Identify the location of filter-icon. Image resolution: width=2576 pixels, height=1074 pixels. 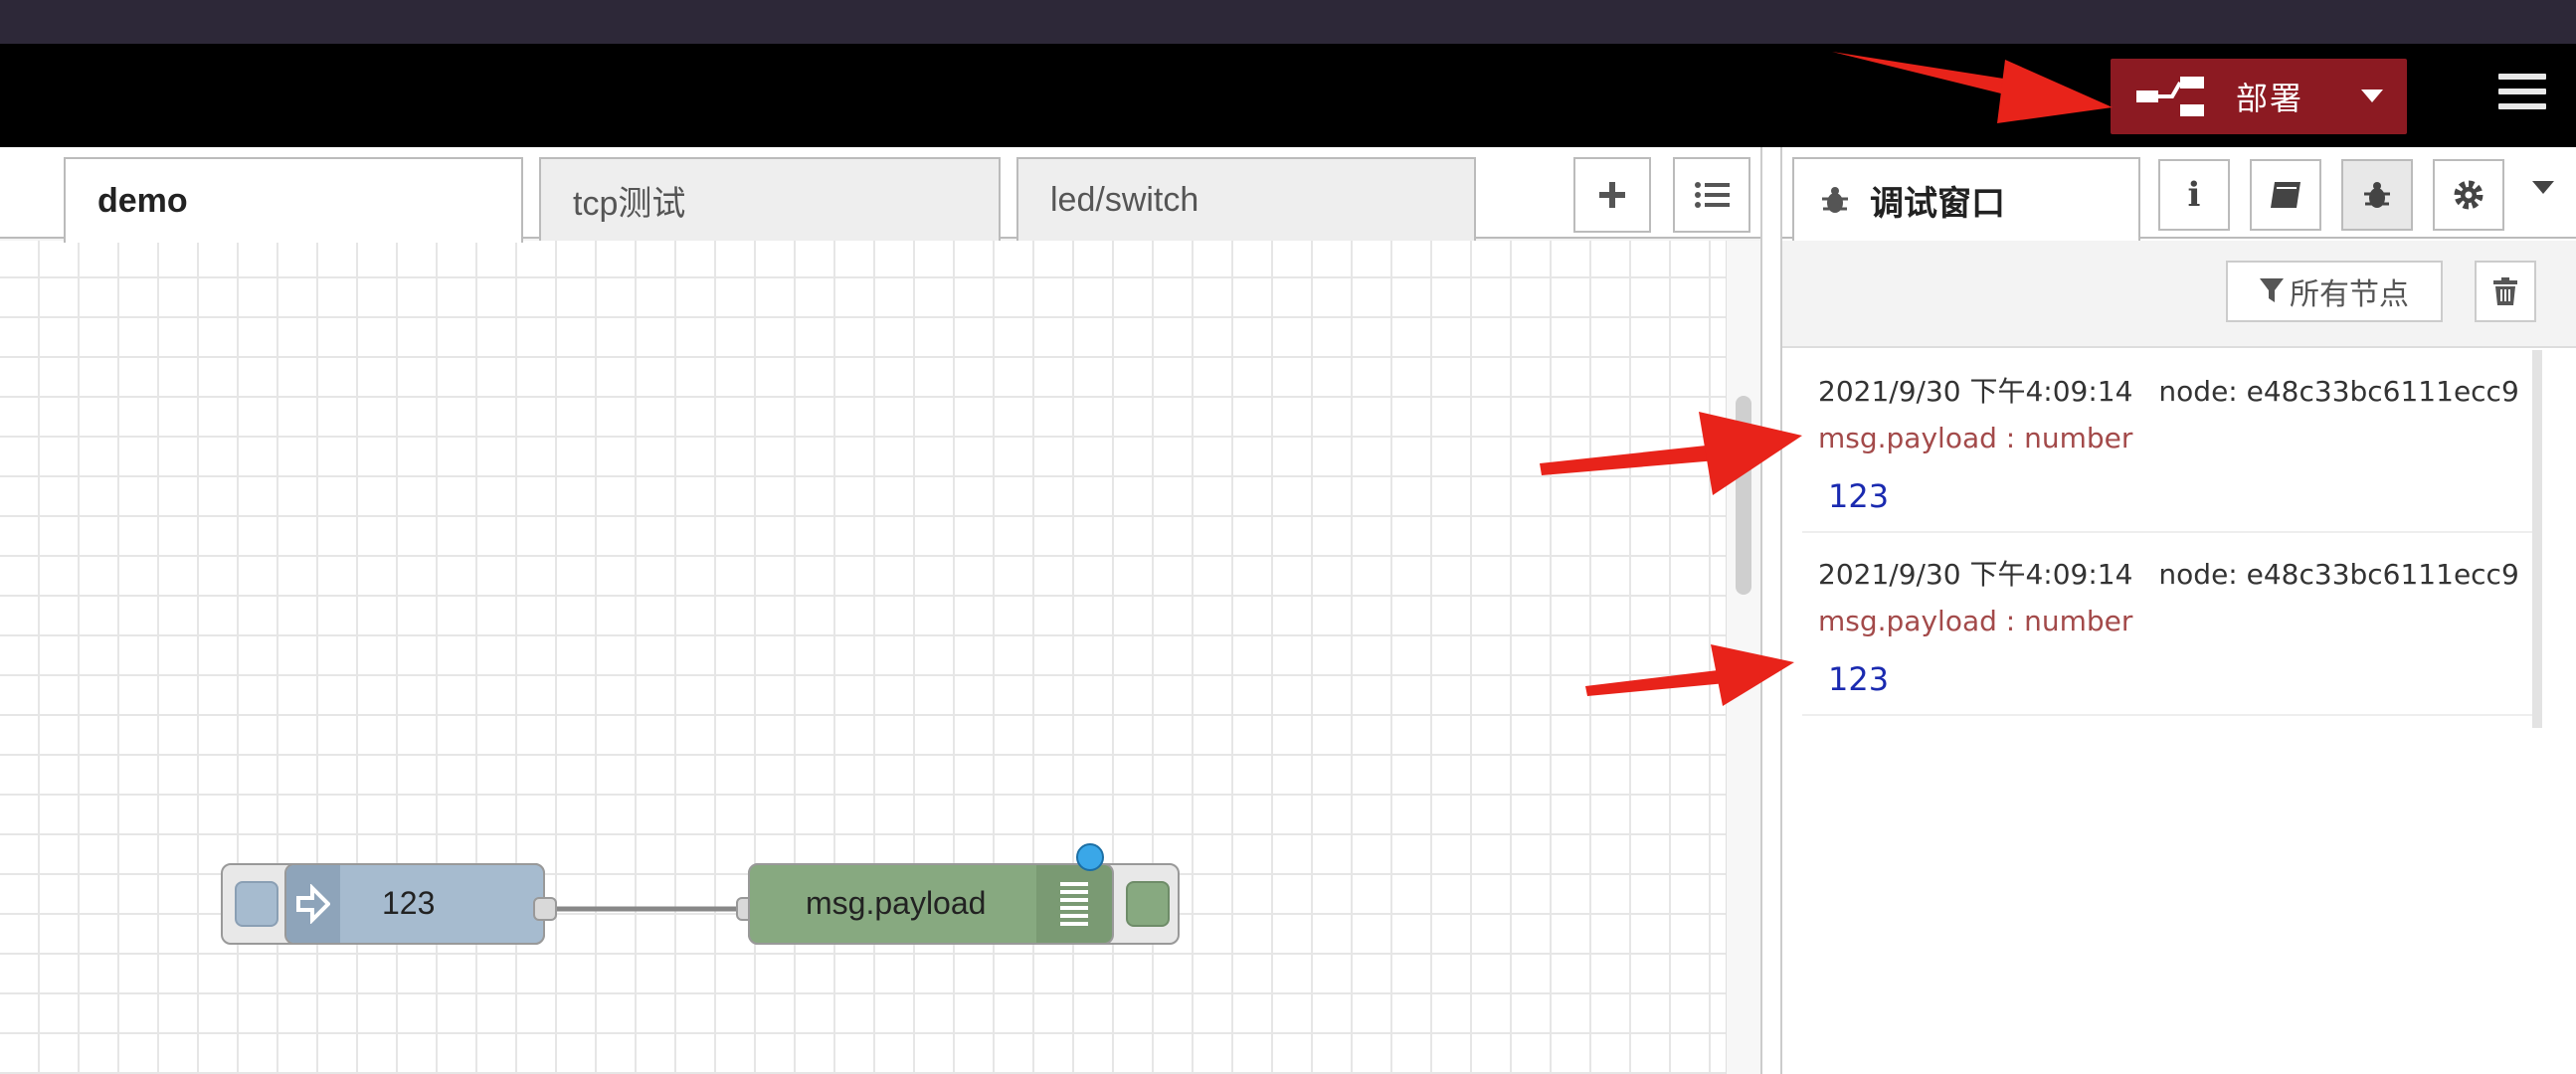
(2272, 290).